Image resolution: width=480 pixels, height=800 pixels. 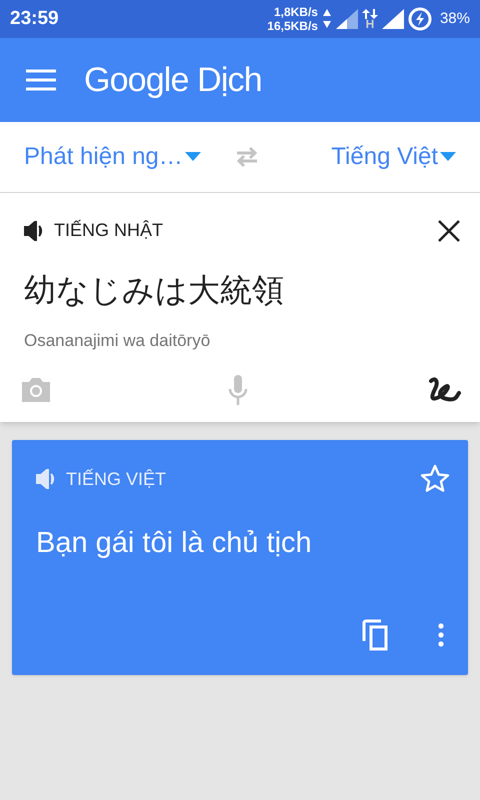 What do you see at coordinates (174, 543) in the screenshot?
I see `translated-text: Bạn gái tôi là chủ tịch` at bounding box center [174, 543].